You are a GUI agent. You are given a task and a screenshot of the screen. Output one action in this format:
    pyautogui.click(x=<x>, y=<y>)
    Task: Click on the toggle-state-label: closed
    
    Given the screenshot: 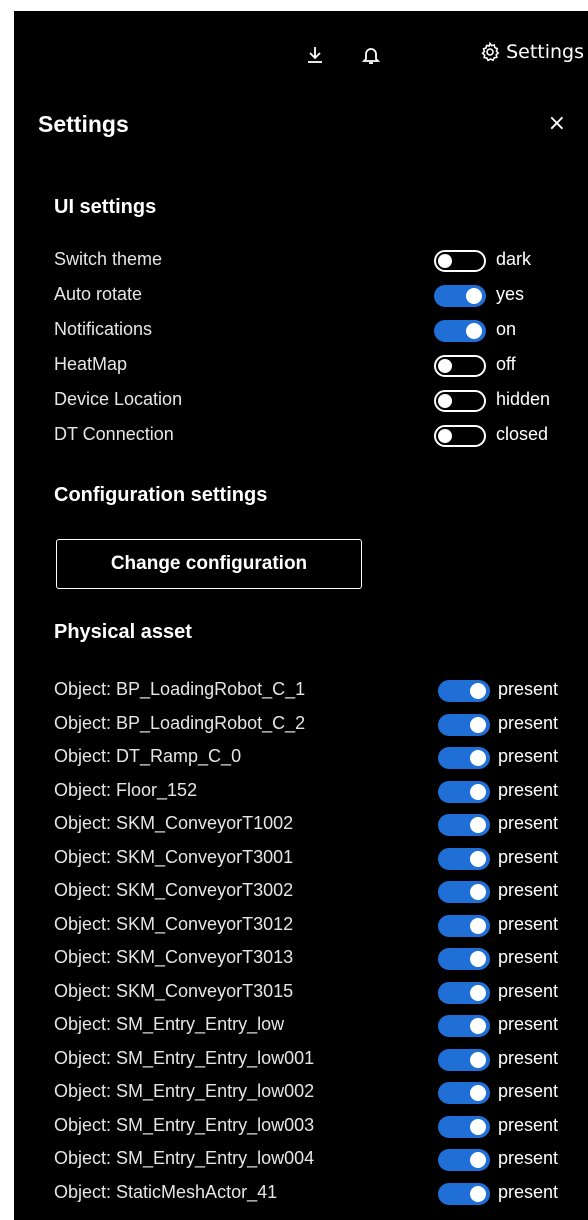 What is the action you would take?
    pyautogui.click(x=522, y=434)
    